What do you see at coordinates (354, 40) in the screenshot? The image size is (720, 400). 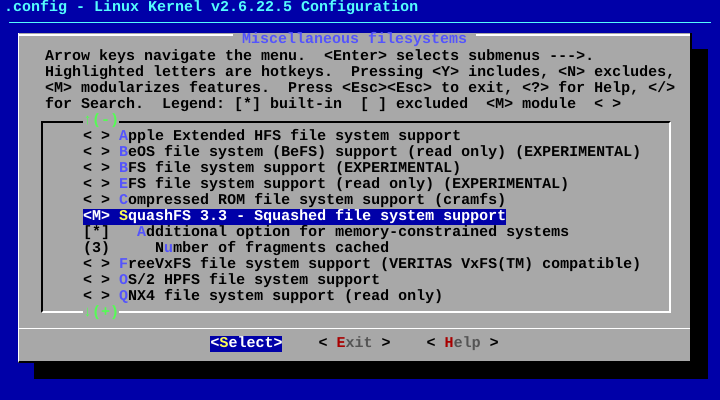 I see `dialog-title: Miscellaneous filesystems` at bounding box center [354, 40].